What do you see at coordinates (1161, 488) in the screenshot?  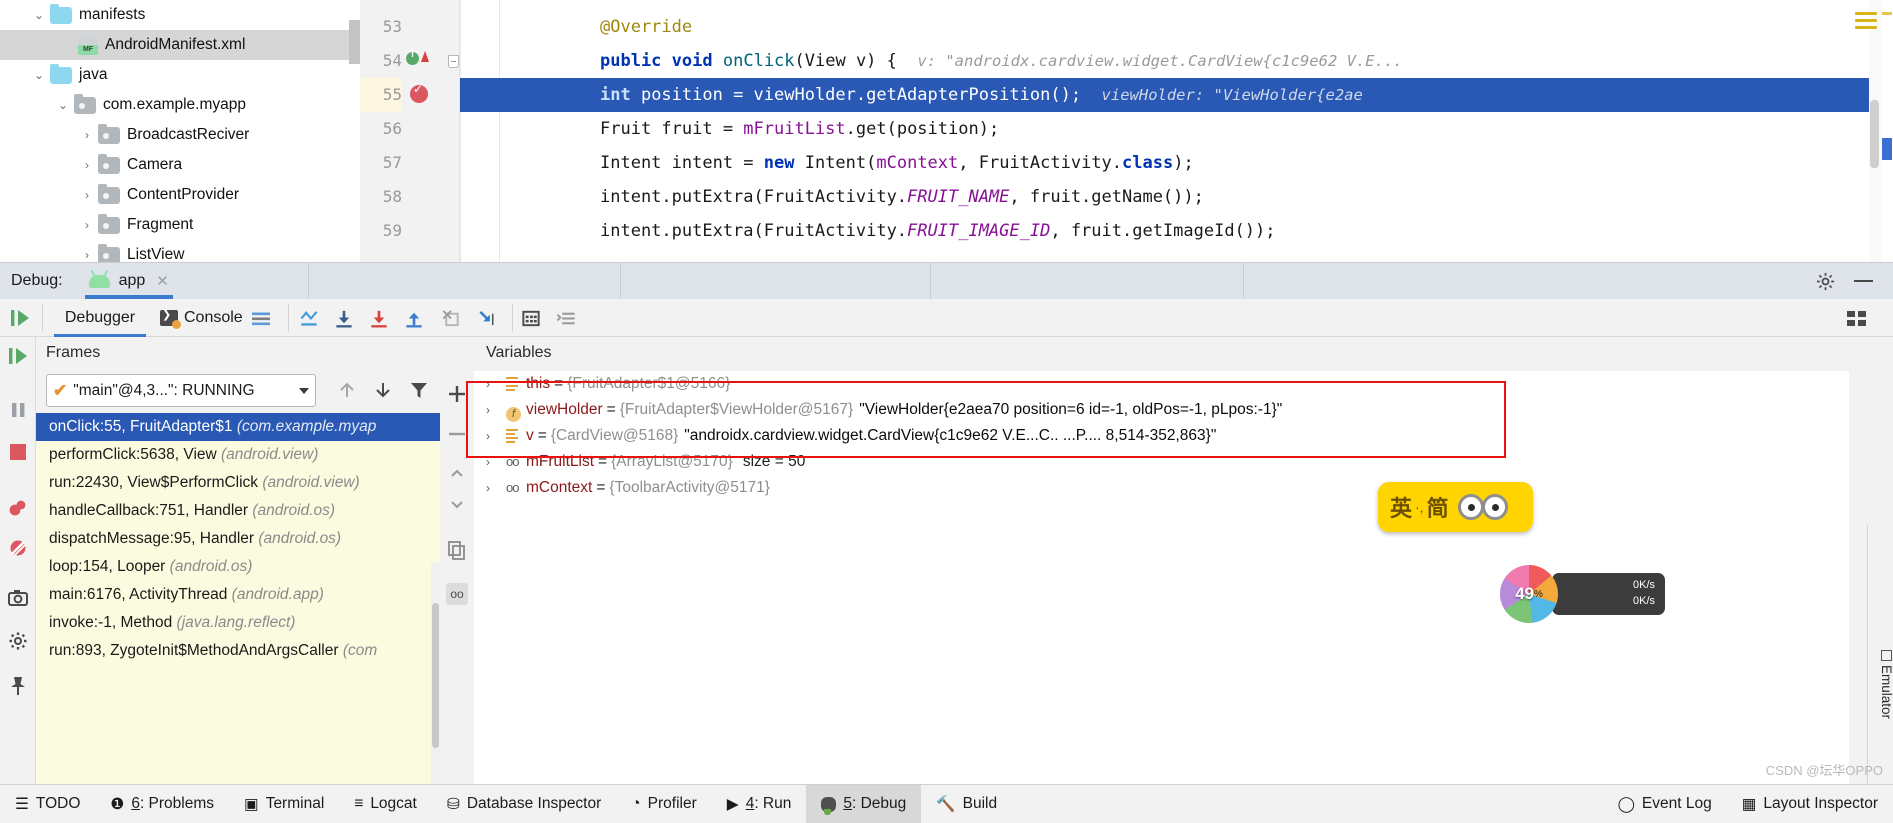 I see `variable-row: › oo mContext = {ToolbarActivity@5171}` at bounding box center [1161, 488].